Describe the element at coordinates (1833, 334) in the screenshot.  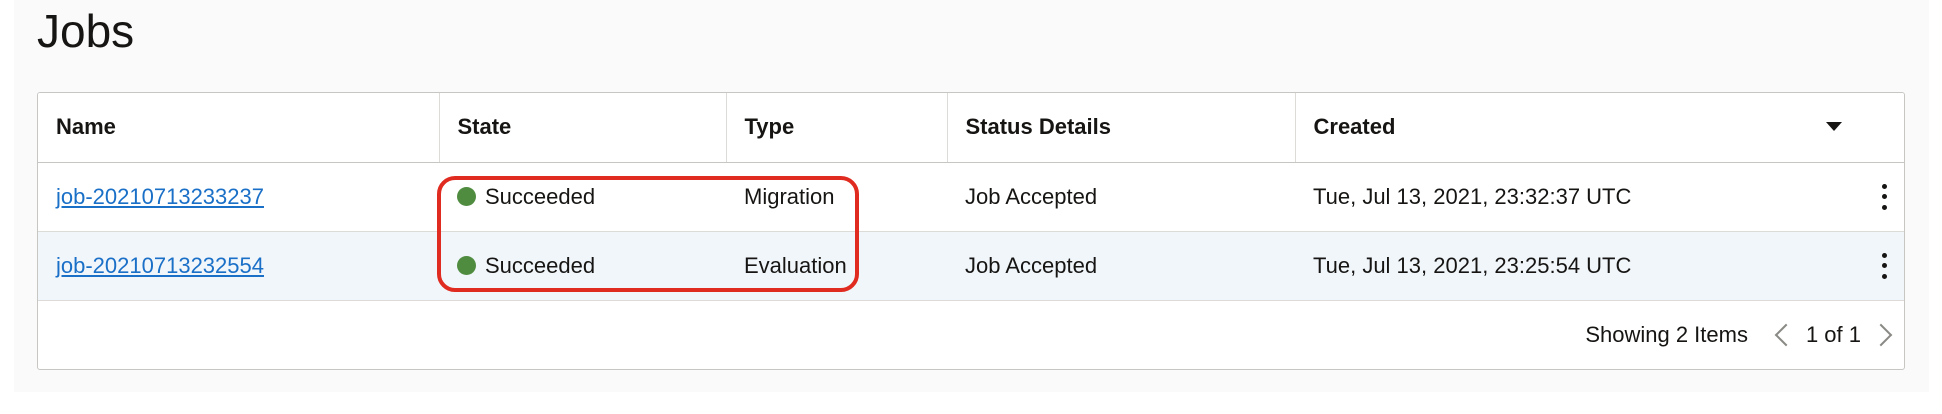
I see `pagination-label: 1 of 1` at that location.